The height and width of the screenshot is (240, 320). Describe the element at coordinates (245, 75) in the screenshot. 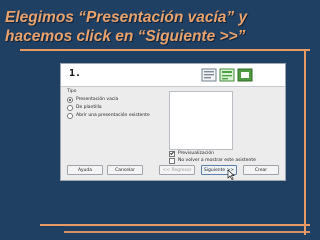

I see `slide-icon` at that location.